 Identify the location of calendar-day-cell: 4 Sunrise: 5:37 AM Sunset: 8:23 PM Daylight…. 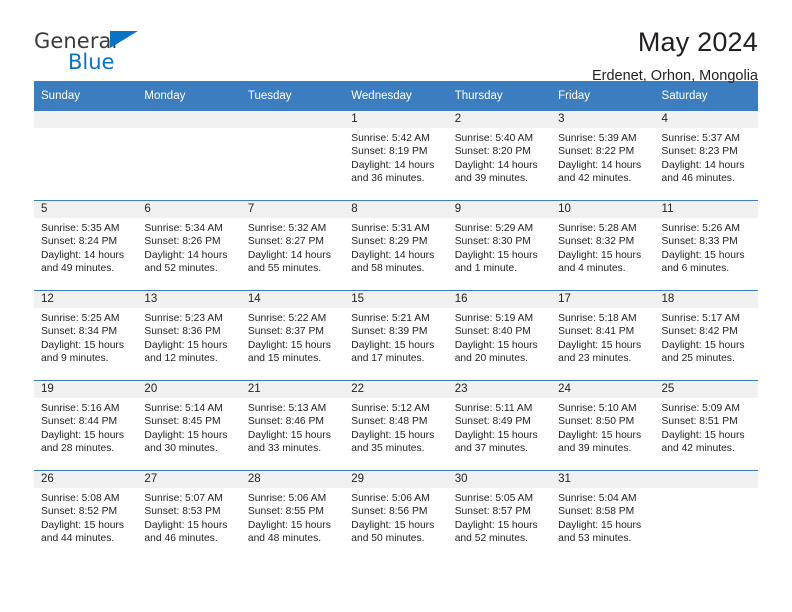
(706, 155).